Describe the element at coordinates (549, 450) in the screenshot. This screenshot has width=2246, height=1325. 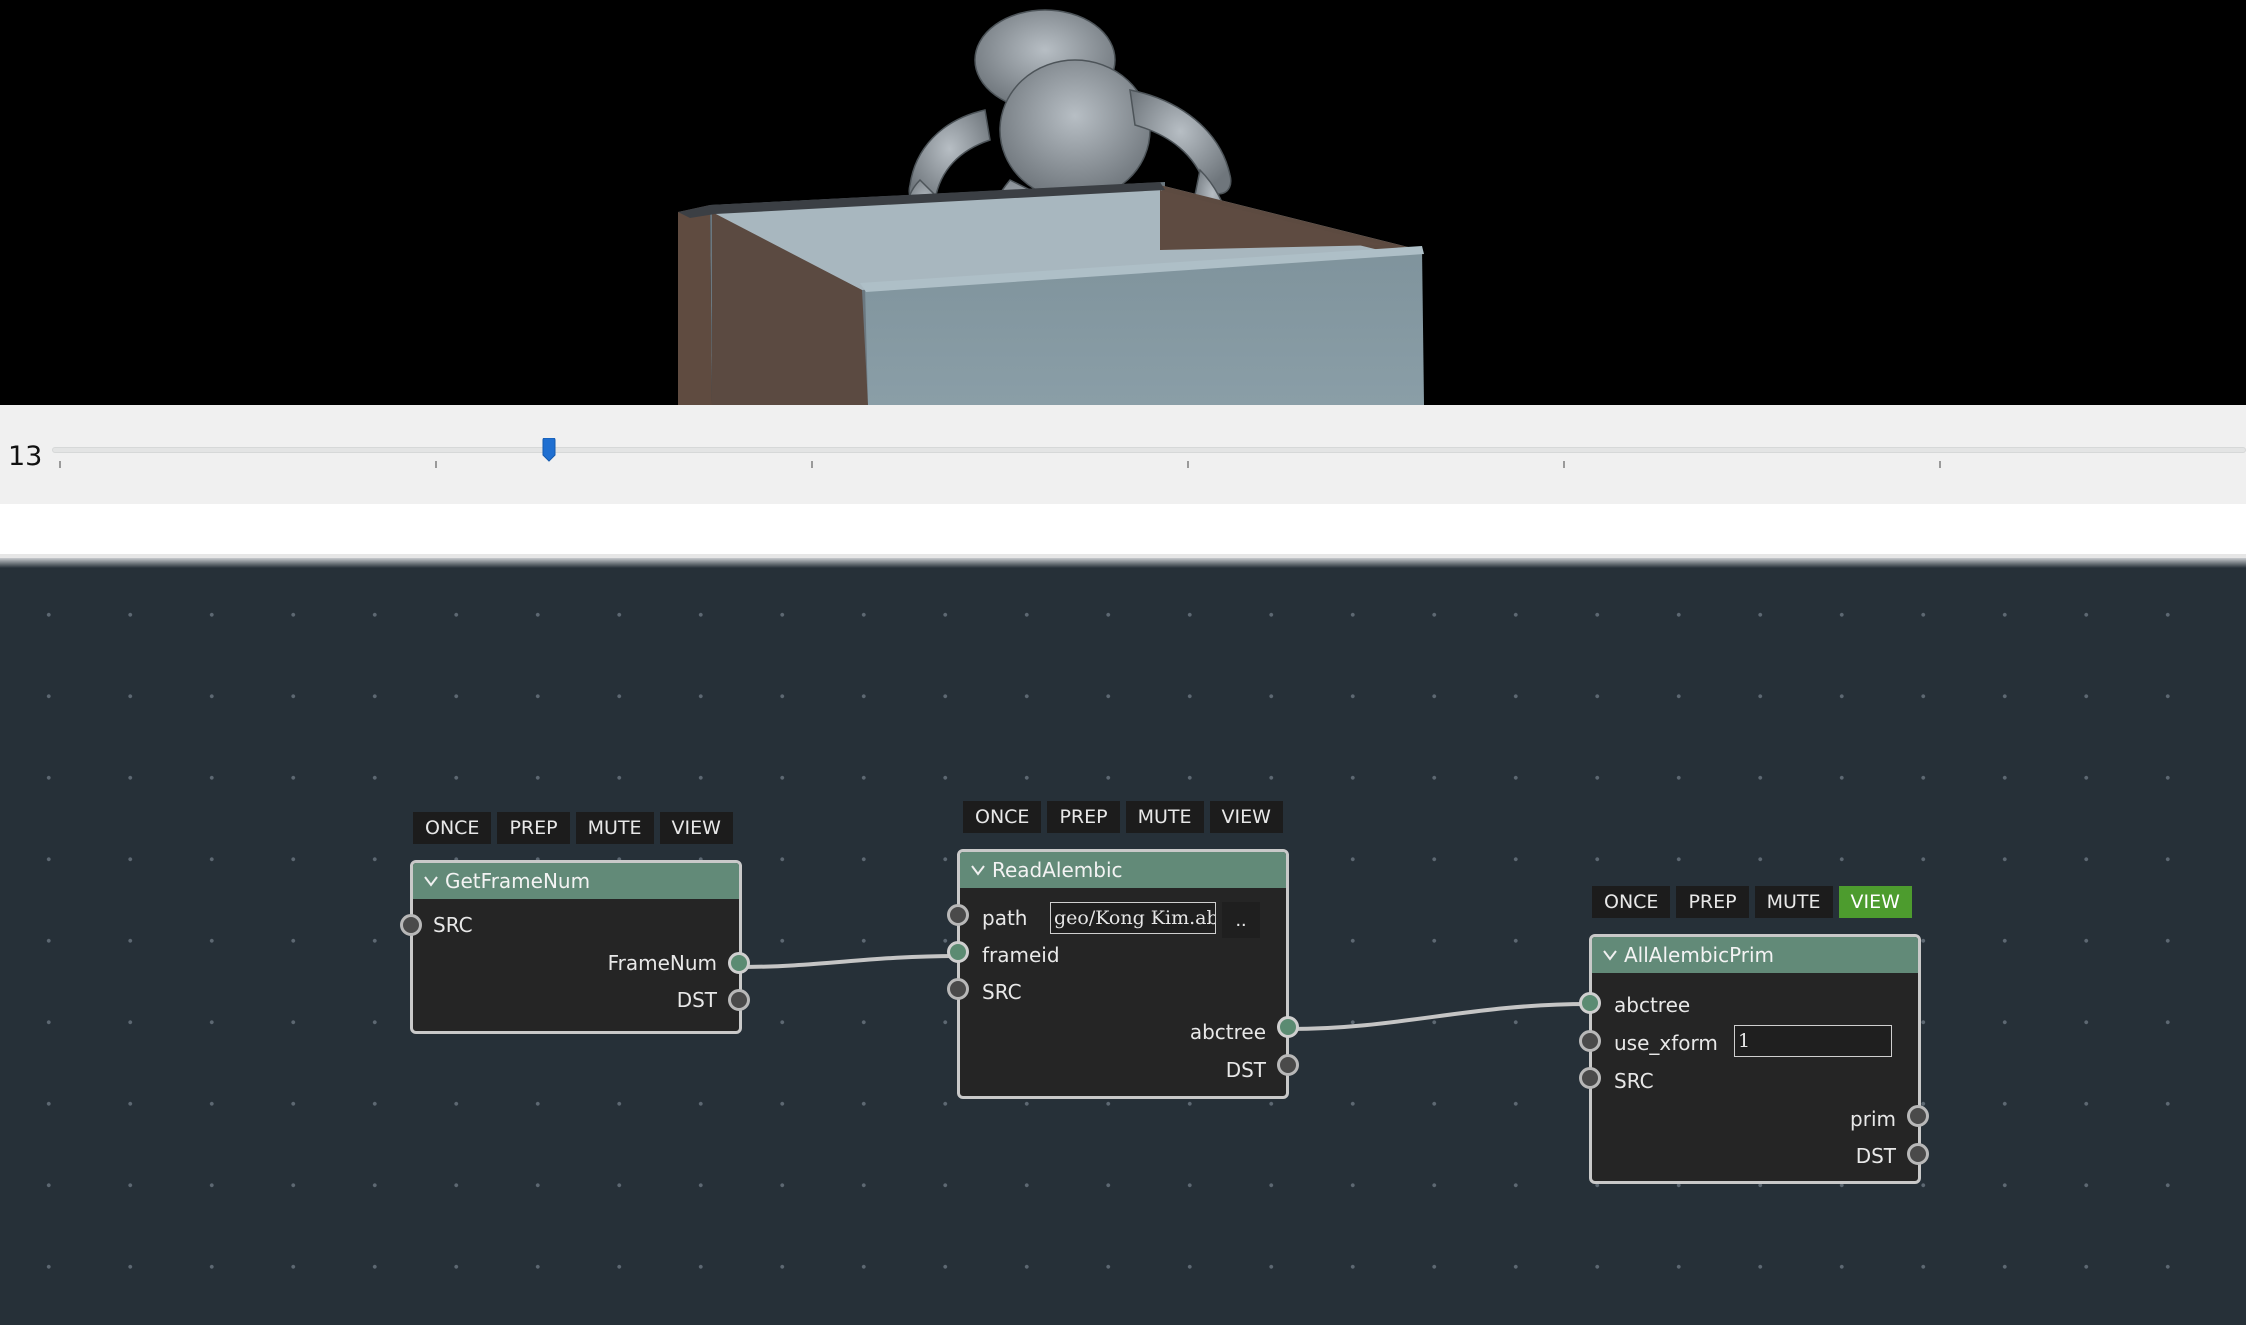
I see `timeline-slider-handle` at that location.